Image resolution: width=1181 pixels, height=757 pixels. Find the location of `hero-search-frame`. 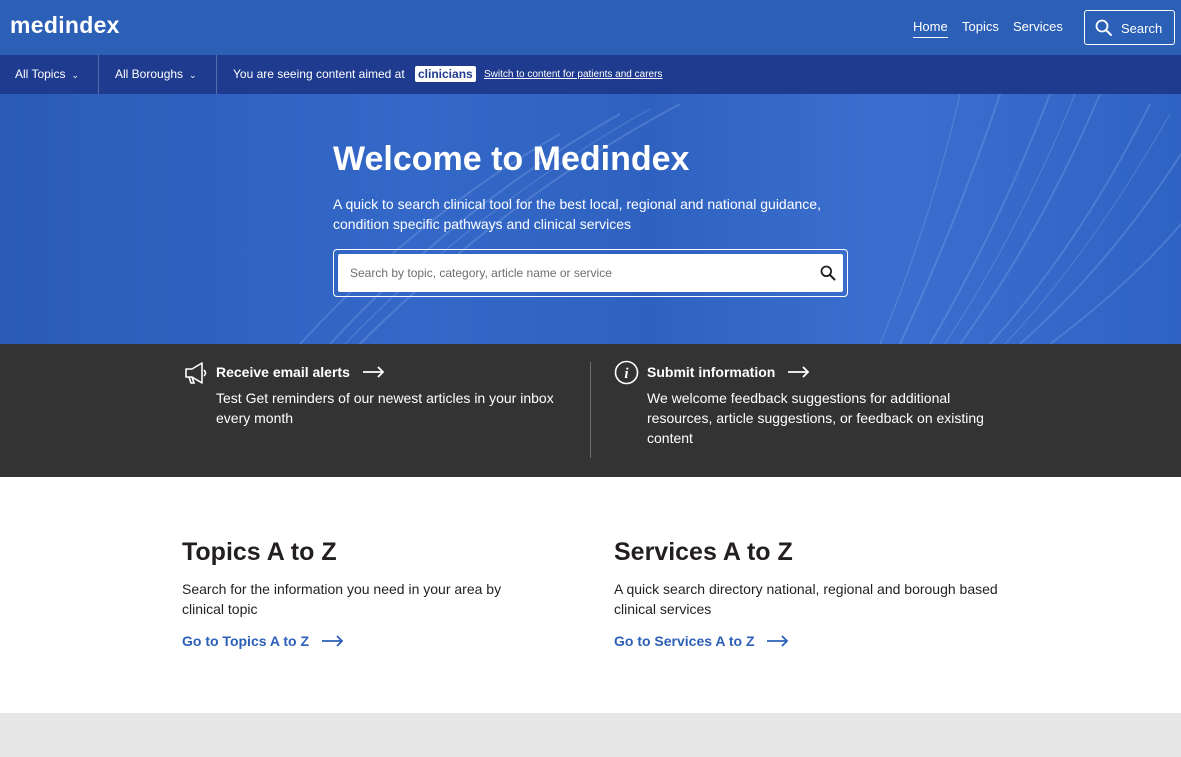

hero-search-frame is located at coordinates (590, 273).